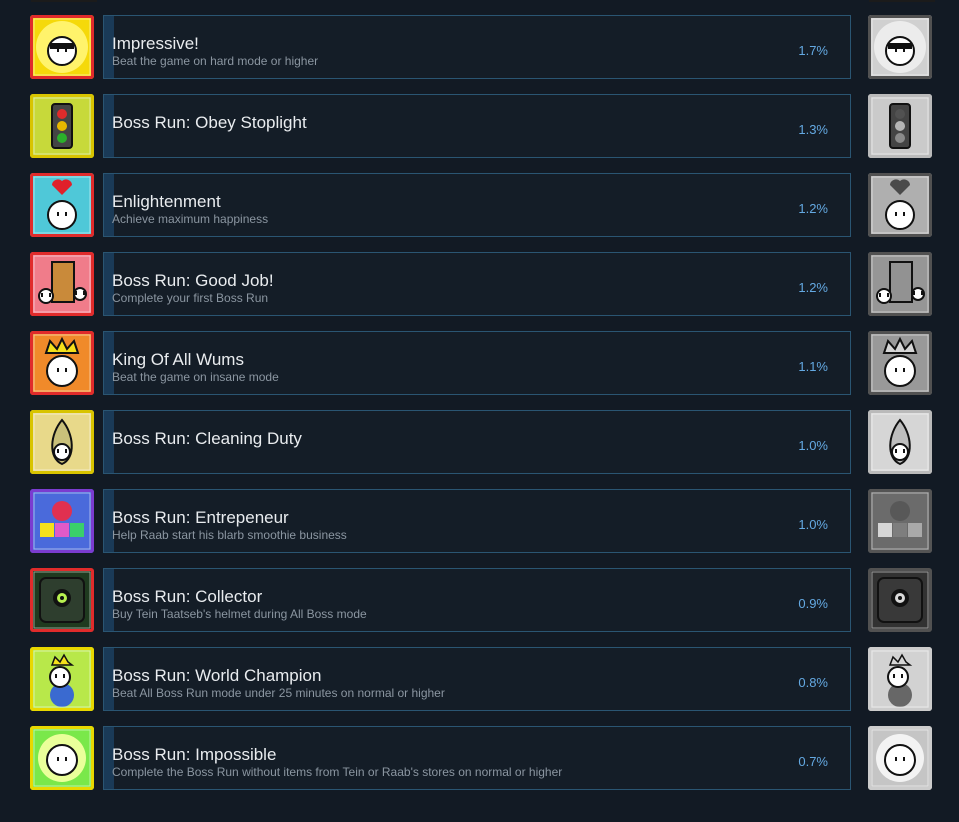  What do you see at coordinates (155, 43) in the screenshot?
I see `achievement-title: Impressive!` at bounding box center [155, 43].